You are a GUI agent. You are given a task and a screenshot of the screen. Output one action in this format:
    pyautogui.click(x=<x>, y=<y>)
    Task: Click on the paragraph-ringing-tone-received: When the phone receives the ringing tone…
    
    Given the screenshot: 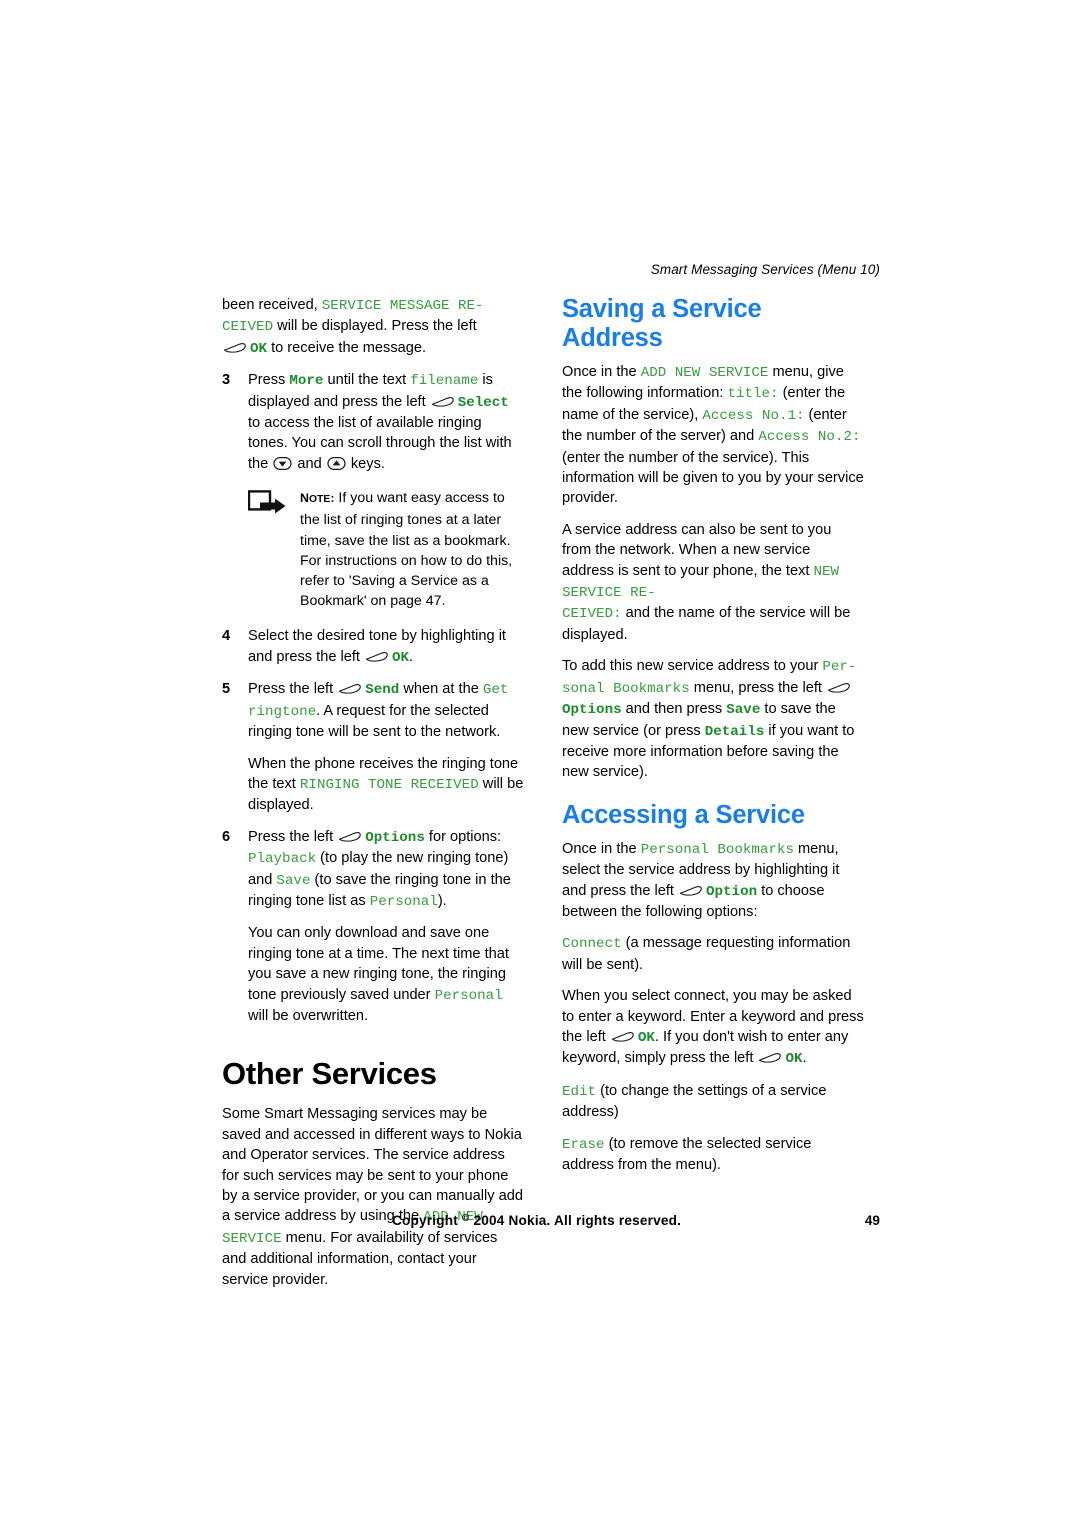 What is the action you would take?
    pyautogui.click(x=386, y=785)
    